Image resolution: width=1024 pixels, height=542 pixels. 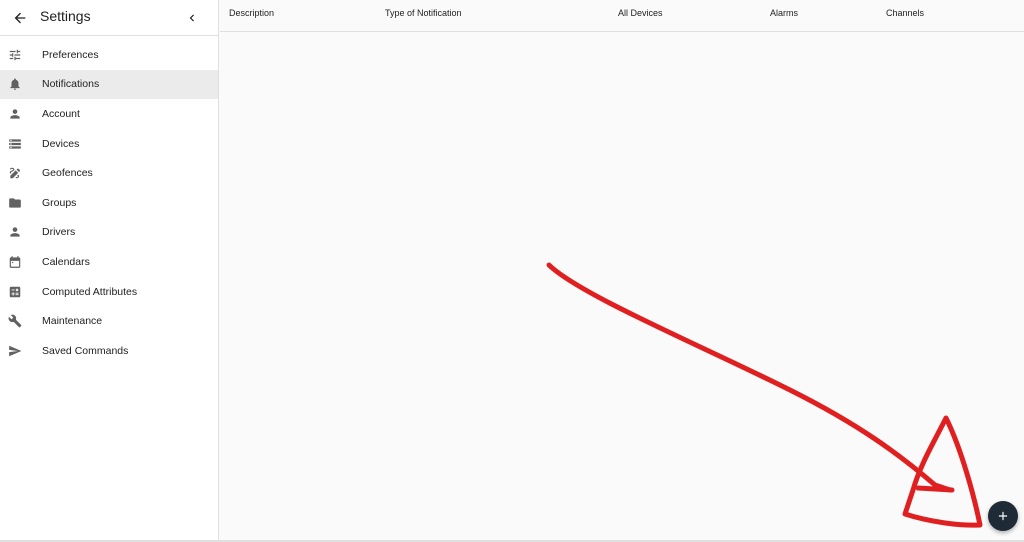 What do you see at coordinates (109, 18) in the screenshot?
I see `sidebar-header: Settings` at bounding box center [109, 18].